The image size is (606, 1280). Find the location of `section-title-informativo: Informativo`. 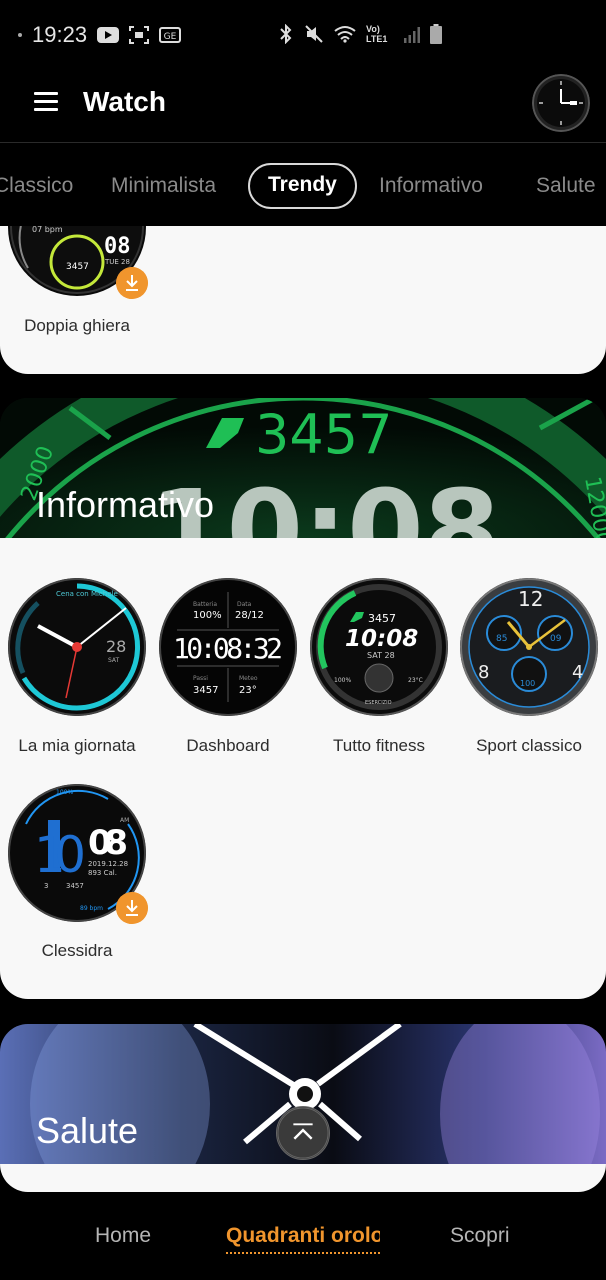

section-title-informativo: Informativo is located at coordinates (125, 504).